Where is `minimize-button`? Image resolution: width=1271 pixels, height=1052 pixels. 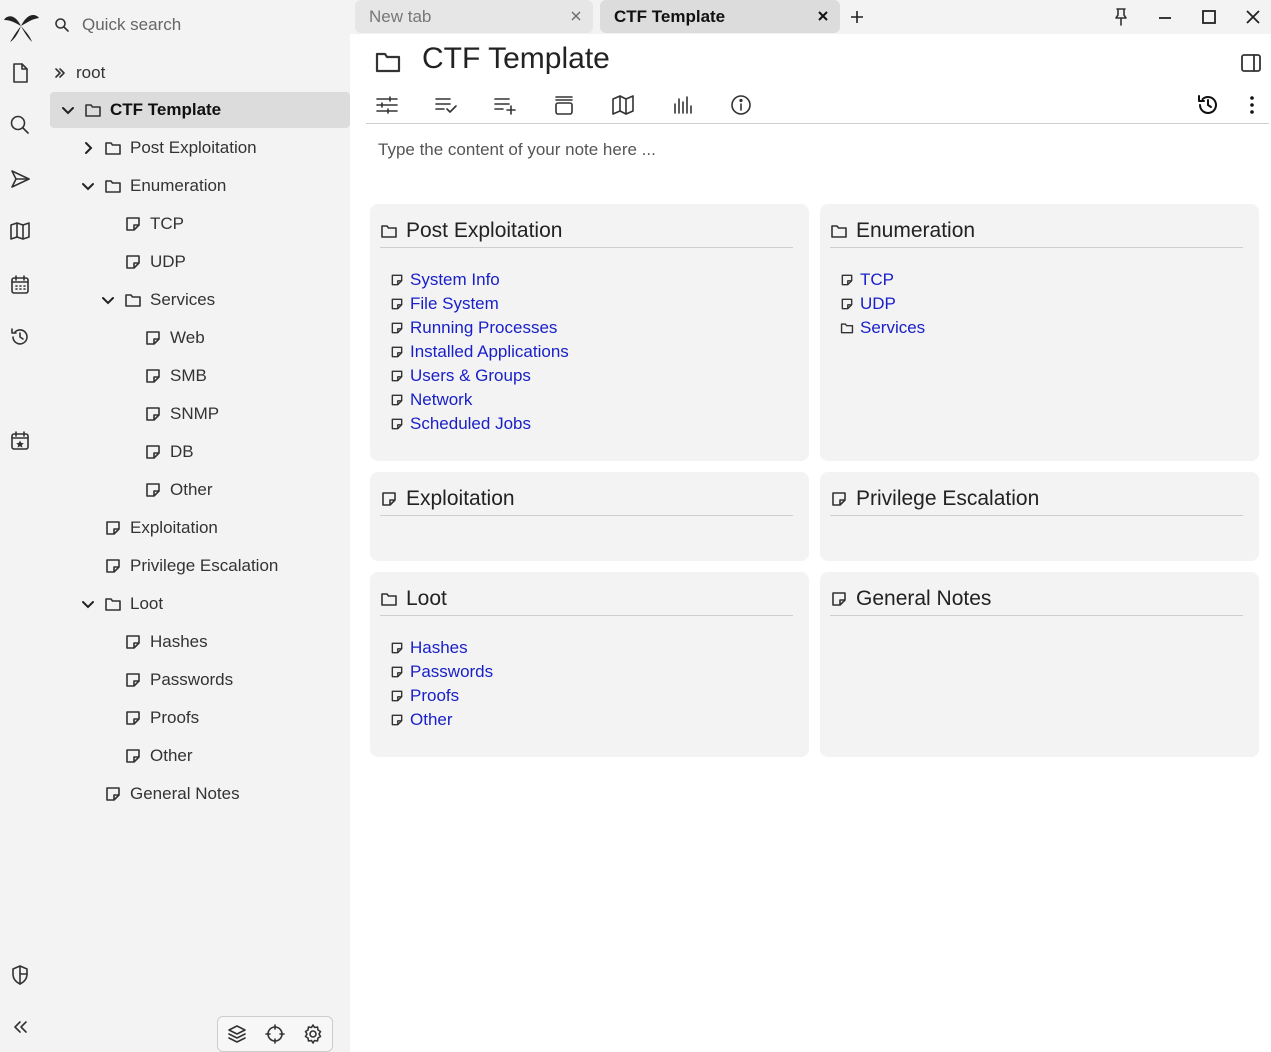
minimize-button is located at coordinates (1165, 17).